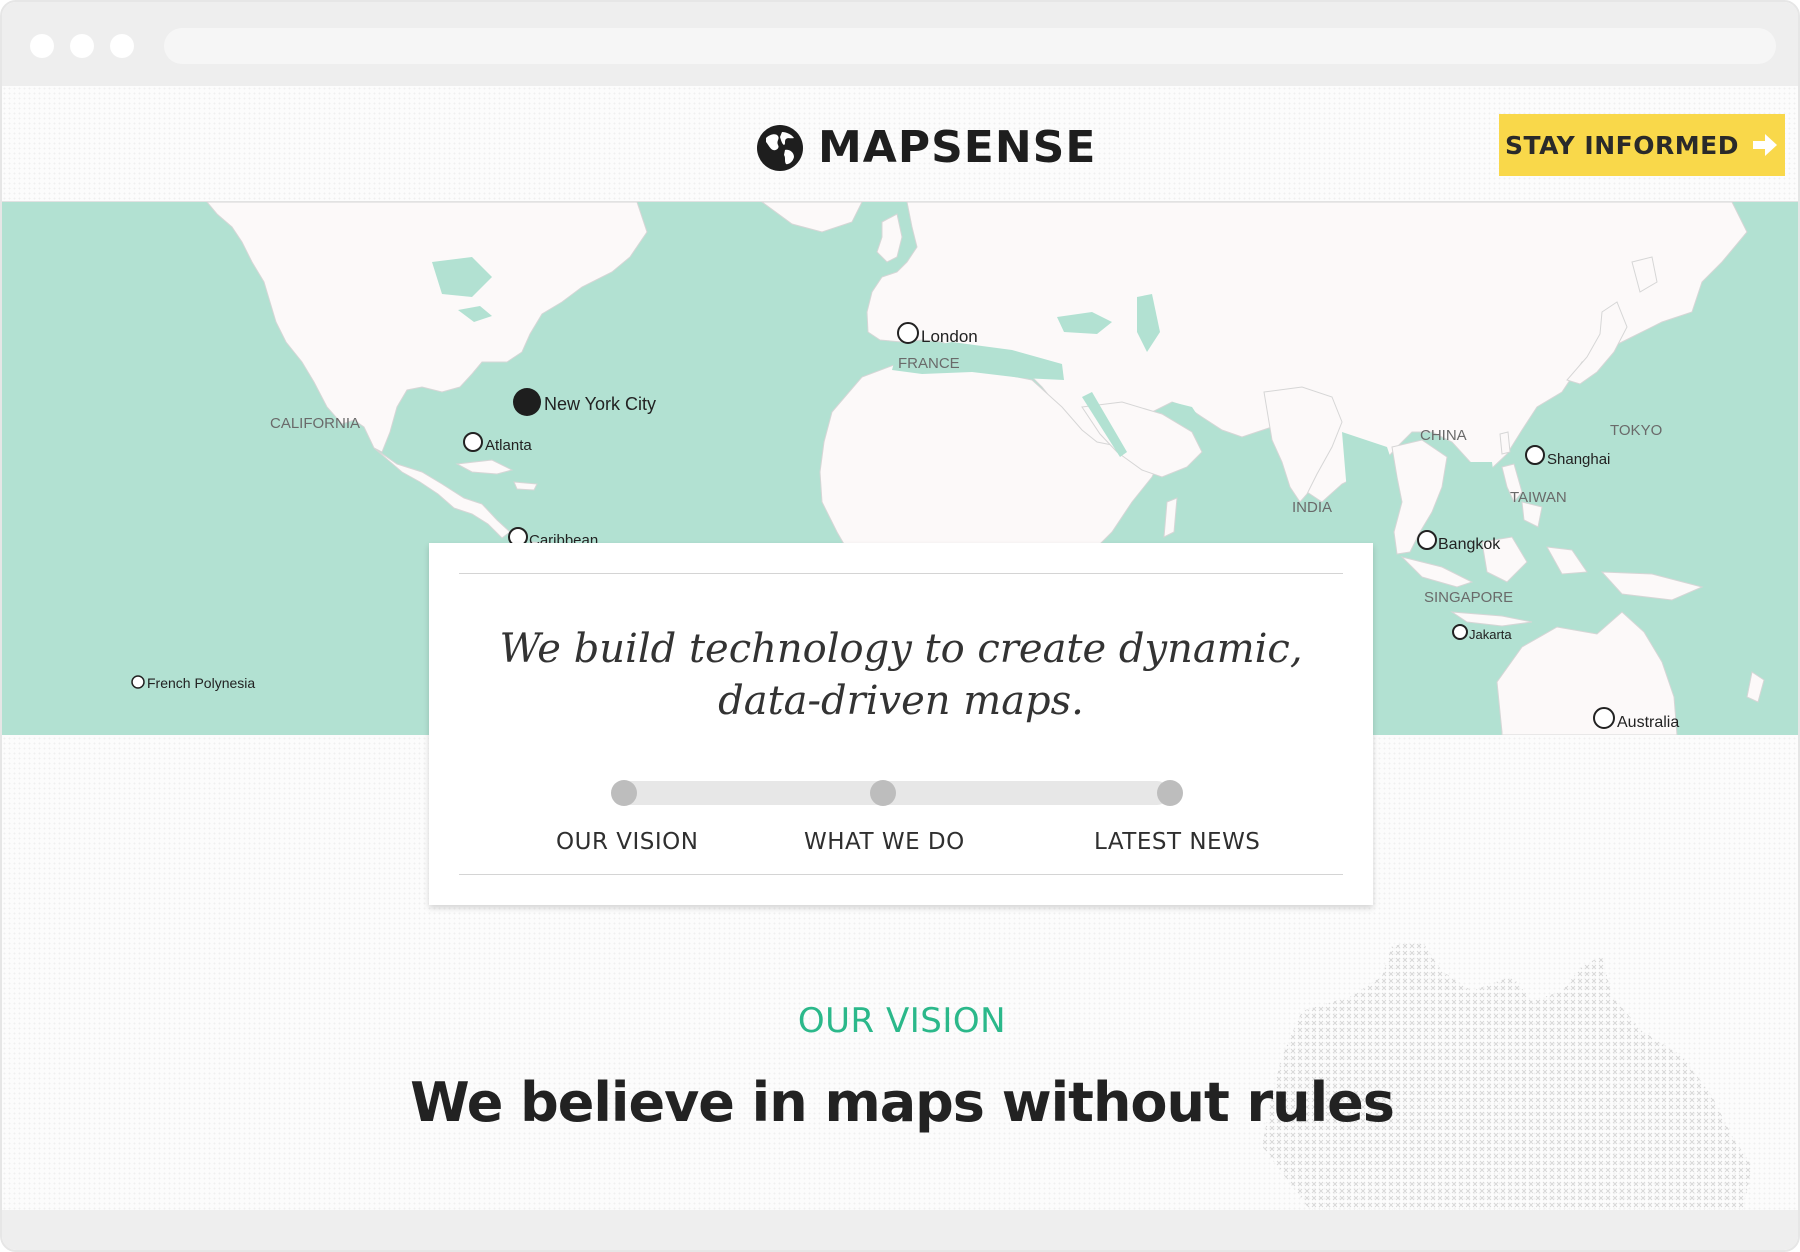  Describe the element at coordinates (1170, 517) in the screenshot. I see `madagascar-land` at that location.